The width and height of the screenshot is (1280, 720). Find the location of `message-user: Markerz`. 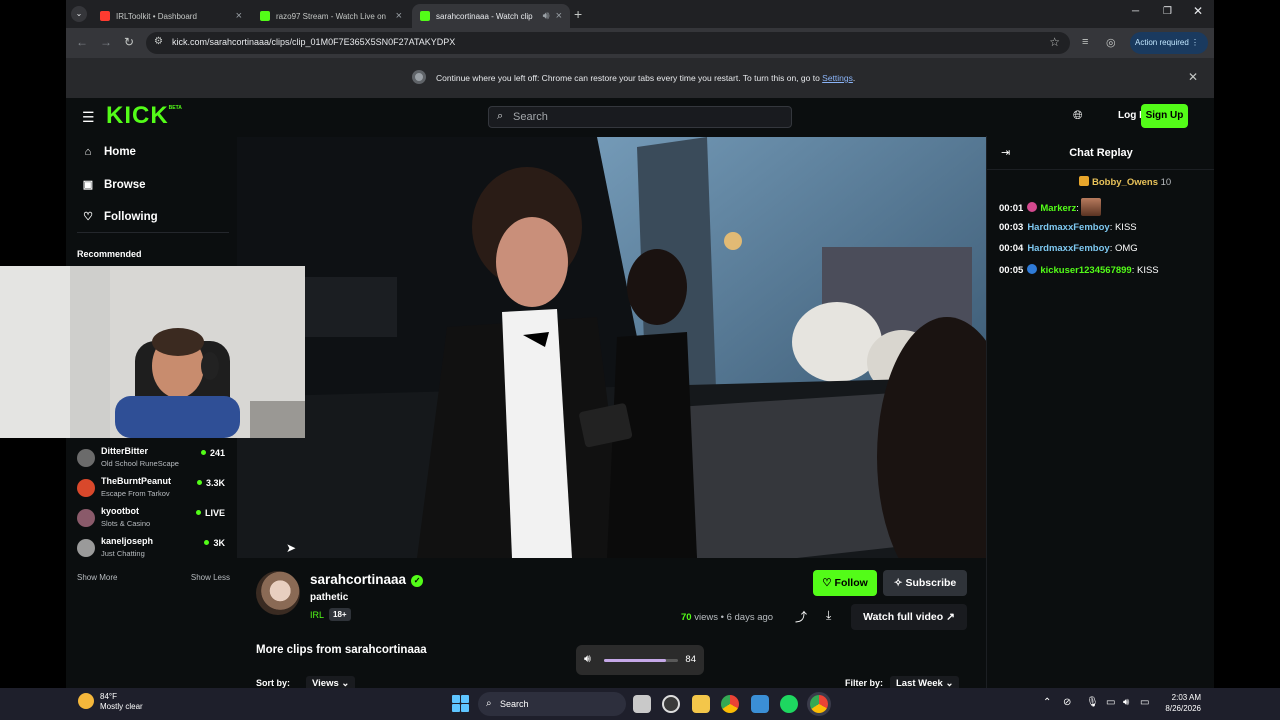

message-user: Markerz is located at coordinates (1058, 208).